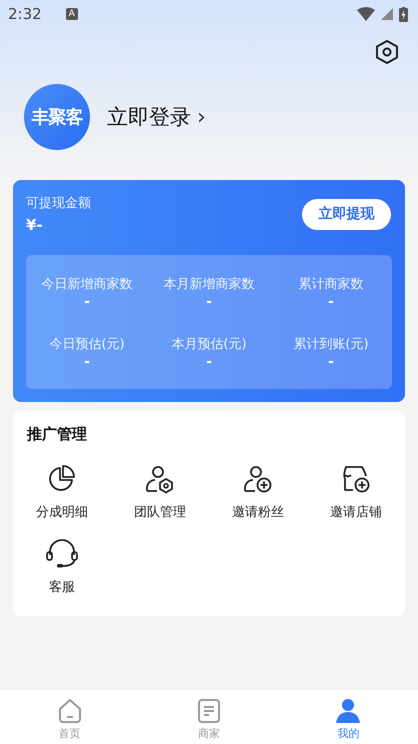  I want to click on user-gear-icon, so click(160, 479).